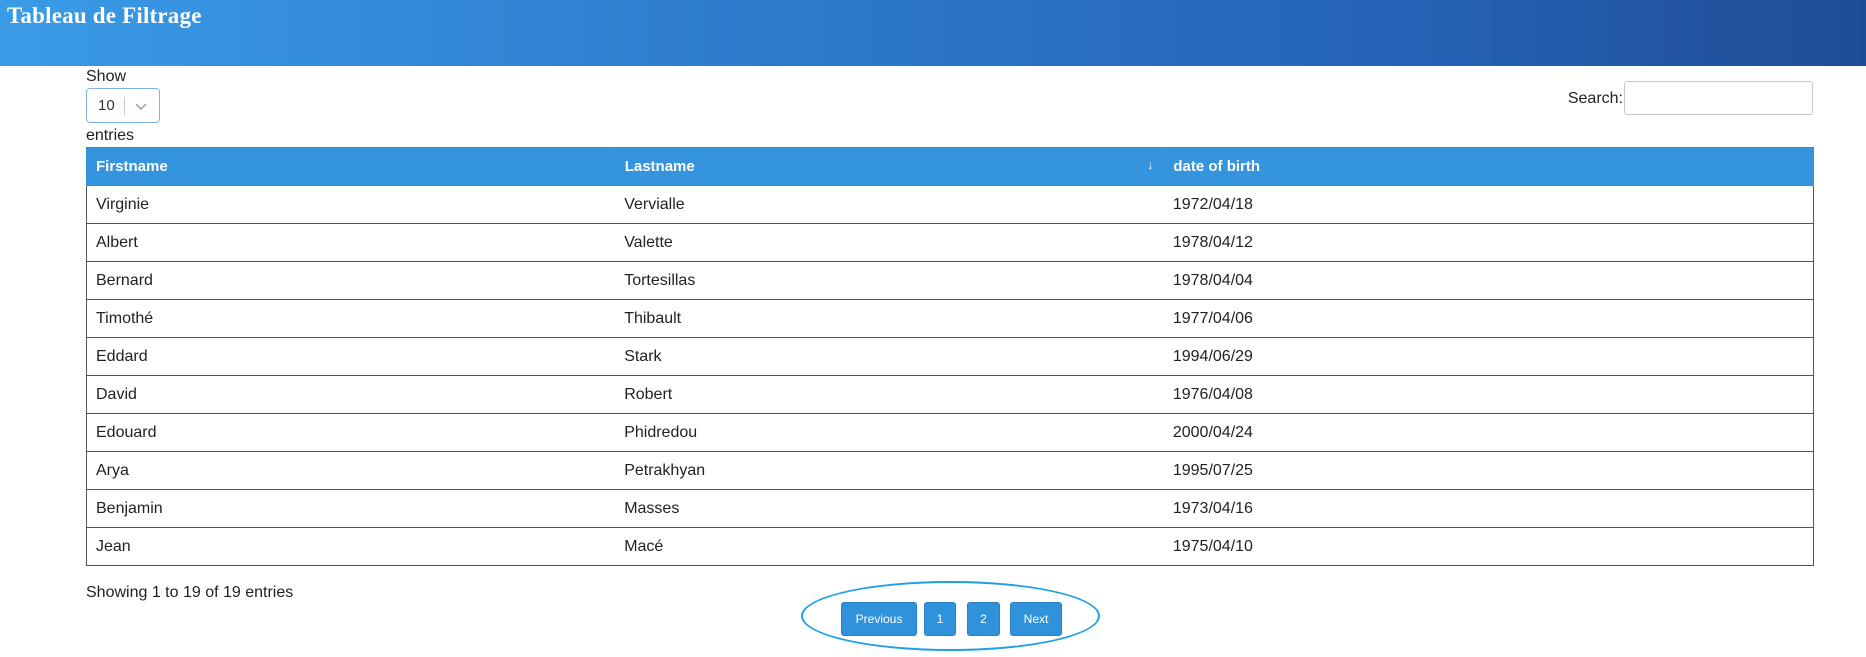 Image resolution: width=1866 pixels, height=657 pixels. What do you see at coordinates (879, 619) in the screenshot?
I see `previous-page-button: Previous` at bounding box center [879, 619].